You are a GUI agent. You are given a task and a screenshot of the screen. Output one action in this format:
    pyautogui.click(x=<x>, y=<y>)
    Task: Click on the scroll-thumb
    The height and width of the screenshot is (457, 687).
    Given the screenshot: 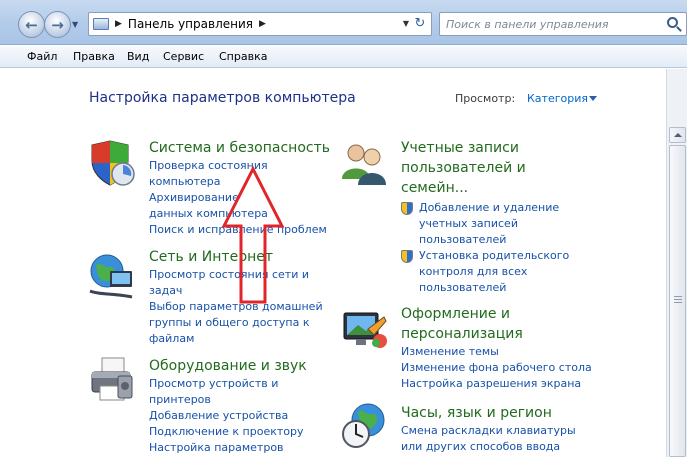 What is the action you would take?
    pyautogui.click(x=677, y=301)
    